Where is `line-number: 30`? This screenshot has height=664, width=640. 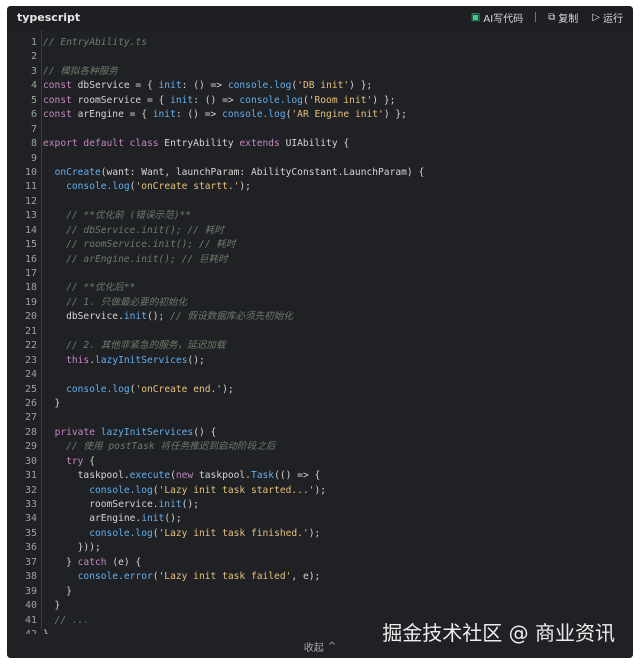 line-number: 30 is located at coordinates (30, 461).